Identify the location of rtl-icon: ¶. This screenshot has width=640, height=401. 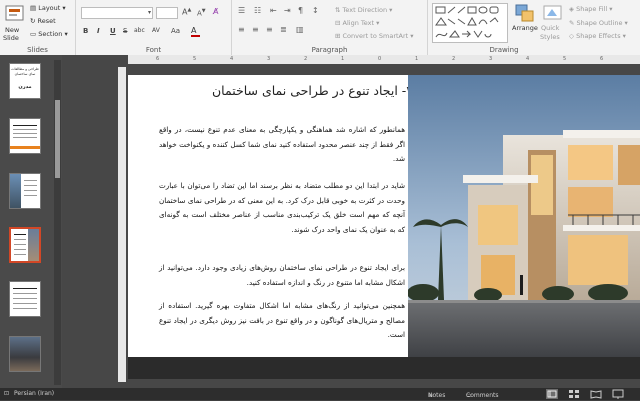
(300, 10).